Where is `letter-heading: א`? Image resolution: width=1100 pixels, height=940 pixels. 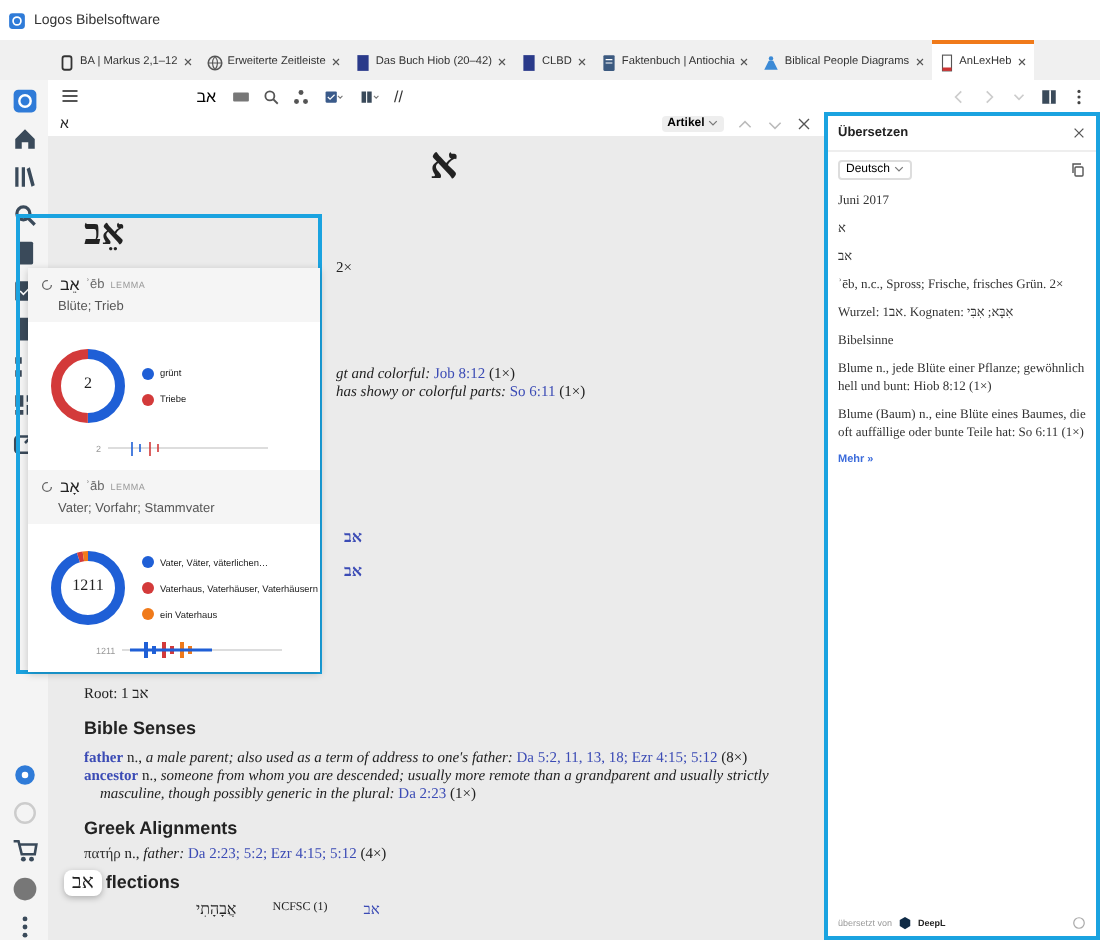
letter-heading: א is located at coordinates (444, 164).